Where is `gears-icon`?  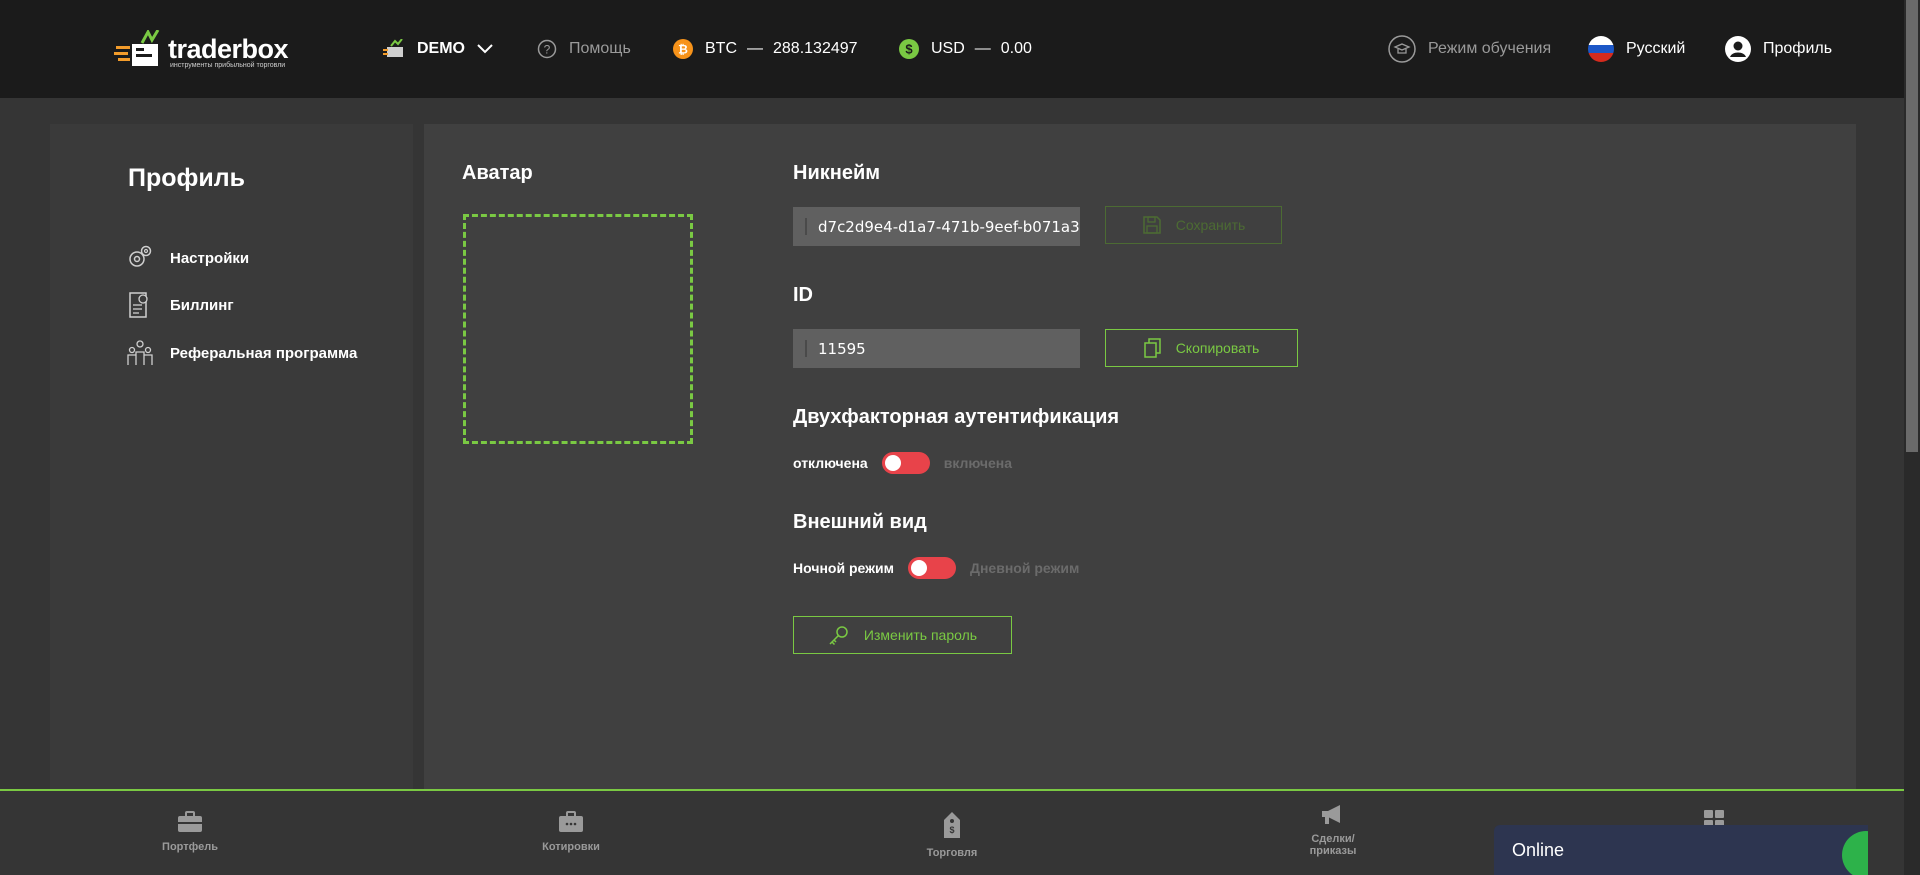
gears-icon is located at coordinates (140, 256).